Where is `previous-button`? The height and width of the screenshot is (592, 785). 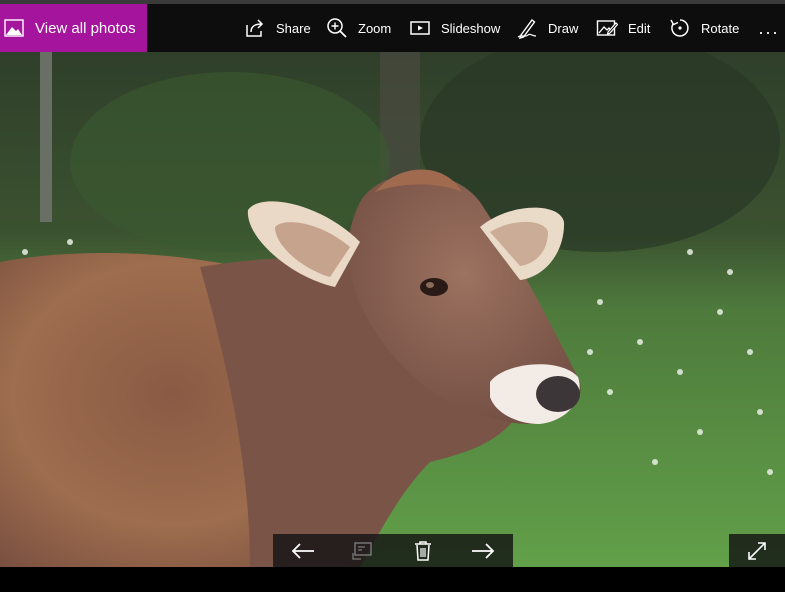 previous-button is located at coordinates (303, 550).